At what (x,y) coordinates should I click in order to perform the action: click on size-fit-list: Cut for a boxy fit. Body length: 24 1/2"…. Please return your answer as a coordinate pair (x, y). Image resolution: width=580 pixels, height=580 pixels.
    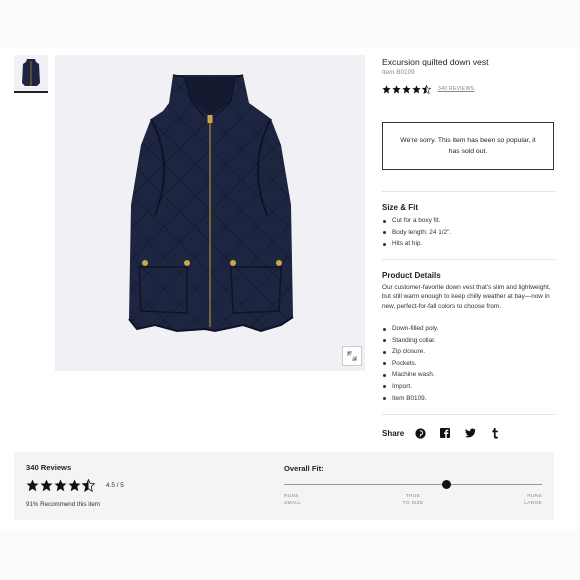
    Looking at the image, I should click on (416, 232).